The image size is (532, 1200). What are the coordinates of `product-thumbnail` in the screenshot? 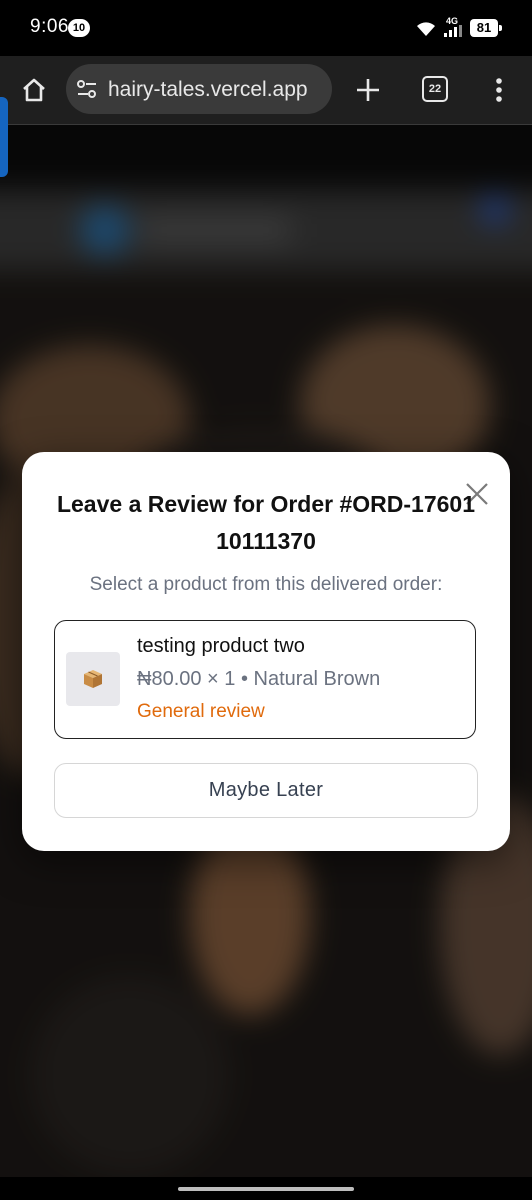 It's located at (93, 679).